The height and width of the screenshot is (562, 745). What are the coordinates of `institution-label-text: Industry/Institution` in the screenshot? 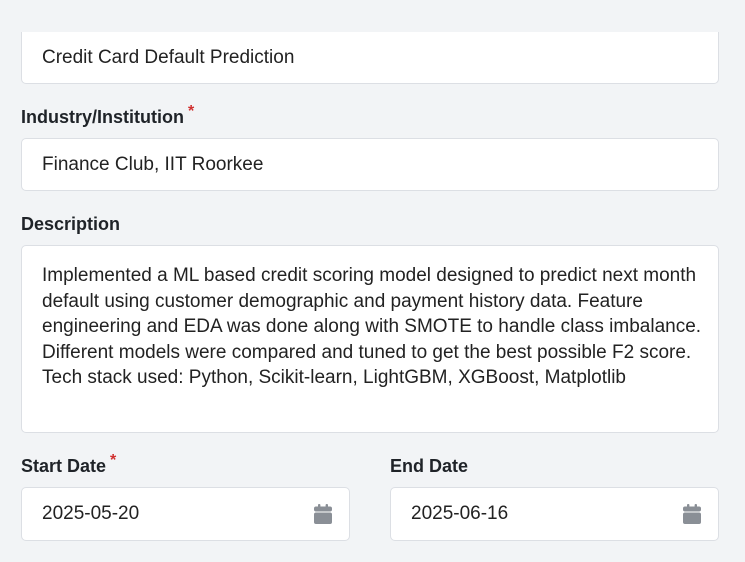 It's located at (102, 117).